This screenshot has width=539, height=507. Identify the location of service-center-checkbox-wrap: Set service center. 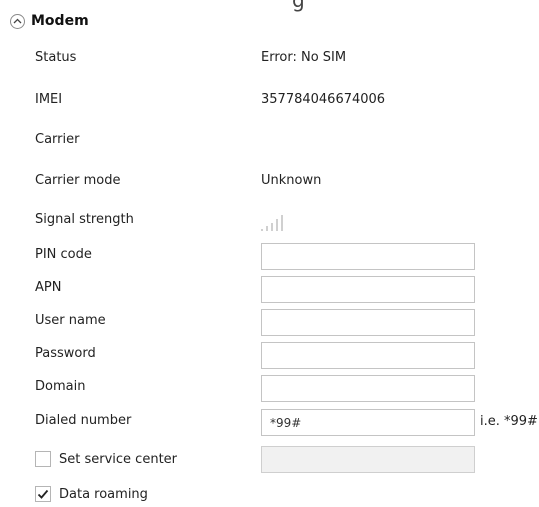
(106, 459).